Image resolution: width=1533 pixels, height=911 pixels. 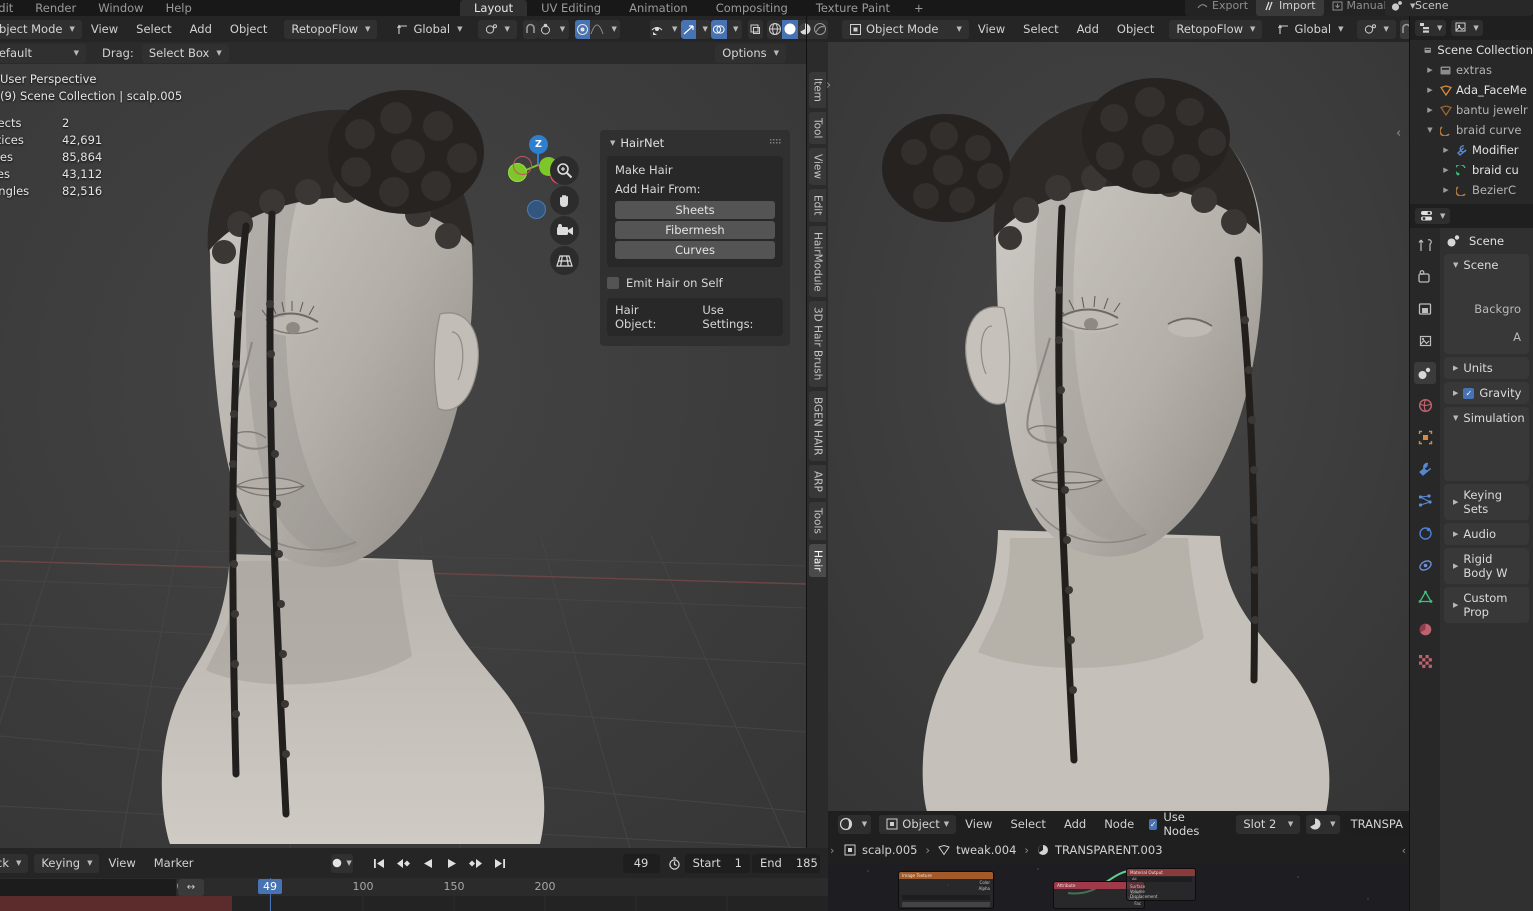 I want to click on addon-export-button: Export, so click(x=1222, y=8).